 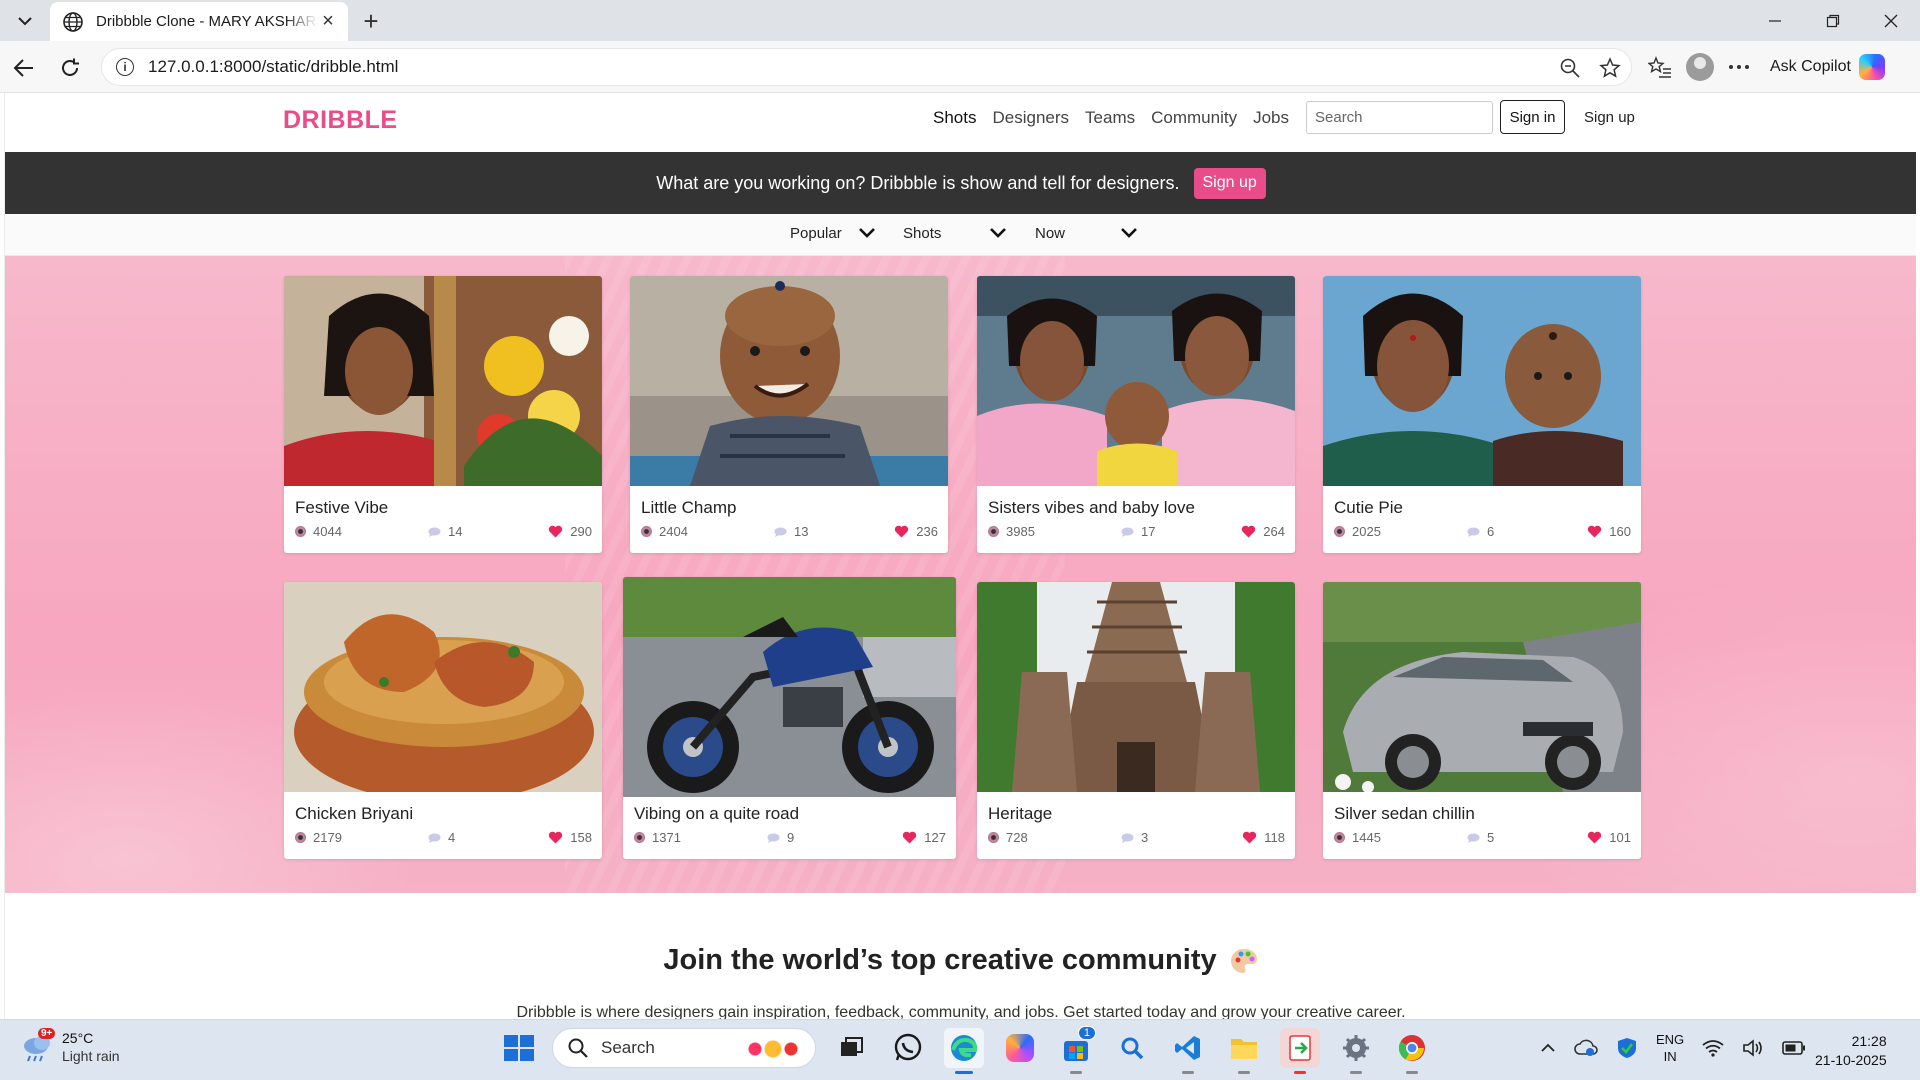 What do you see at coordinates (327, 837) in the screenshot?
I see `views-count: 2179` at bounding box center [327, 837].